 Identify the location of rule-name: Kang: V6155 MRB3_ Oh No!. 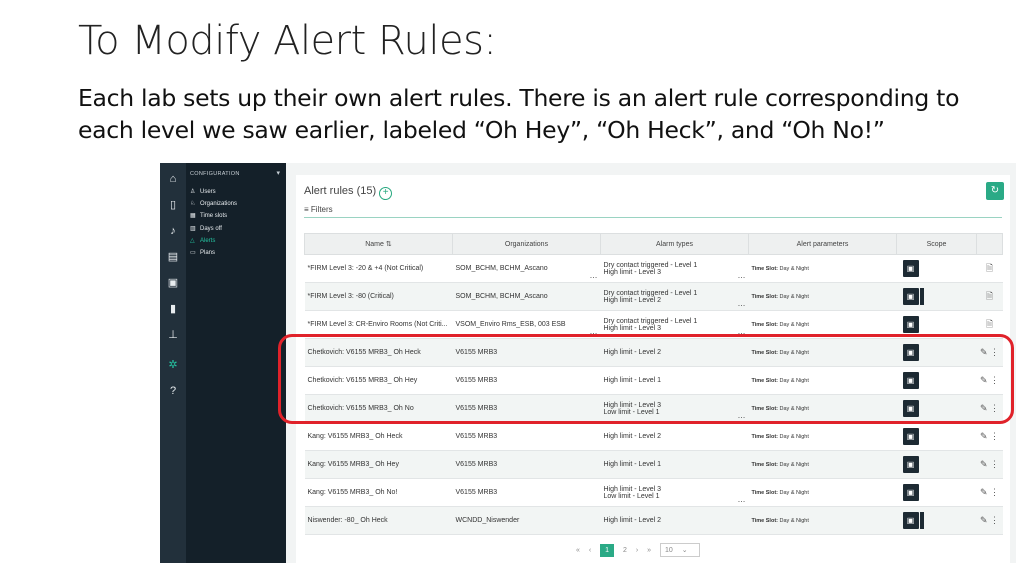
(378, 492).